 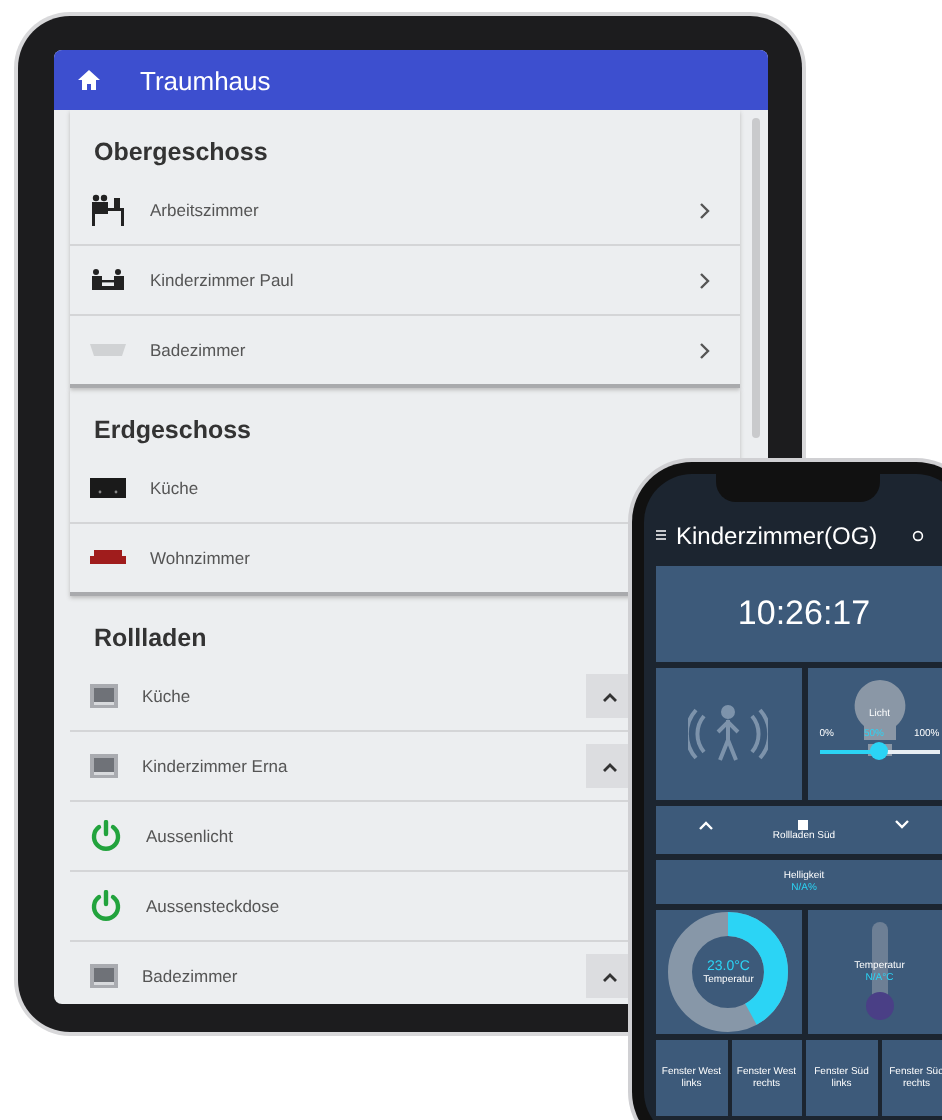 What do you see at coordinates (405, 281) in the screenshot?
I see `room-row: Kinderzimmer Paul` at bounding box center [405, 281].